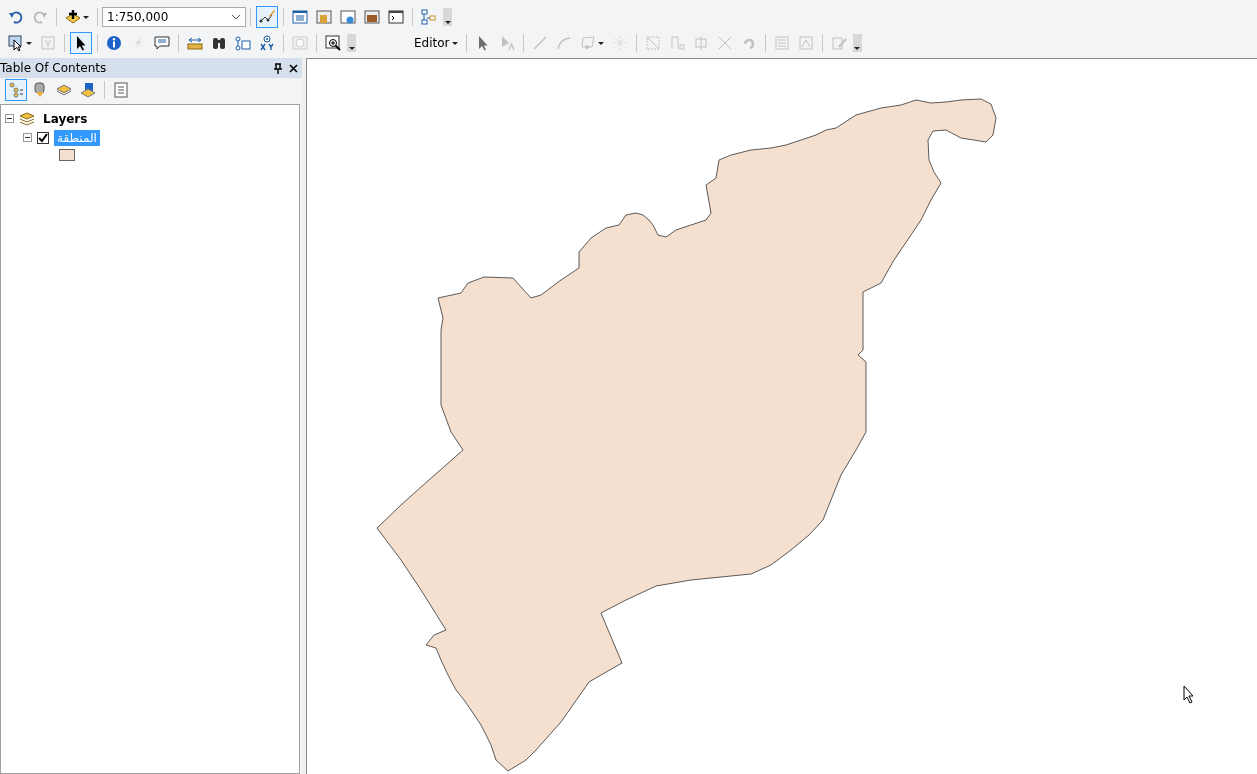 The image size is (1257, 774). What do you see at coordinates (267, 43) in the screenshot?
I see `xy-target-icon` at bounding box center [267, 43].